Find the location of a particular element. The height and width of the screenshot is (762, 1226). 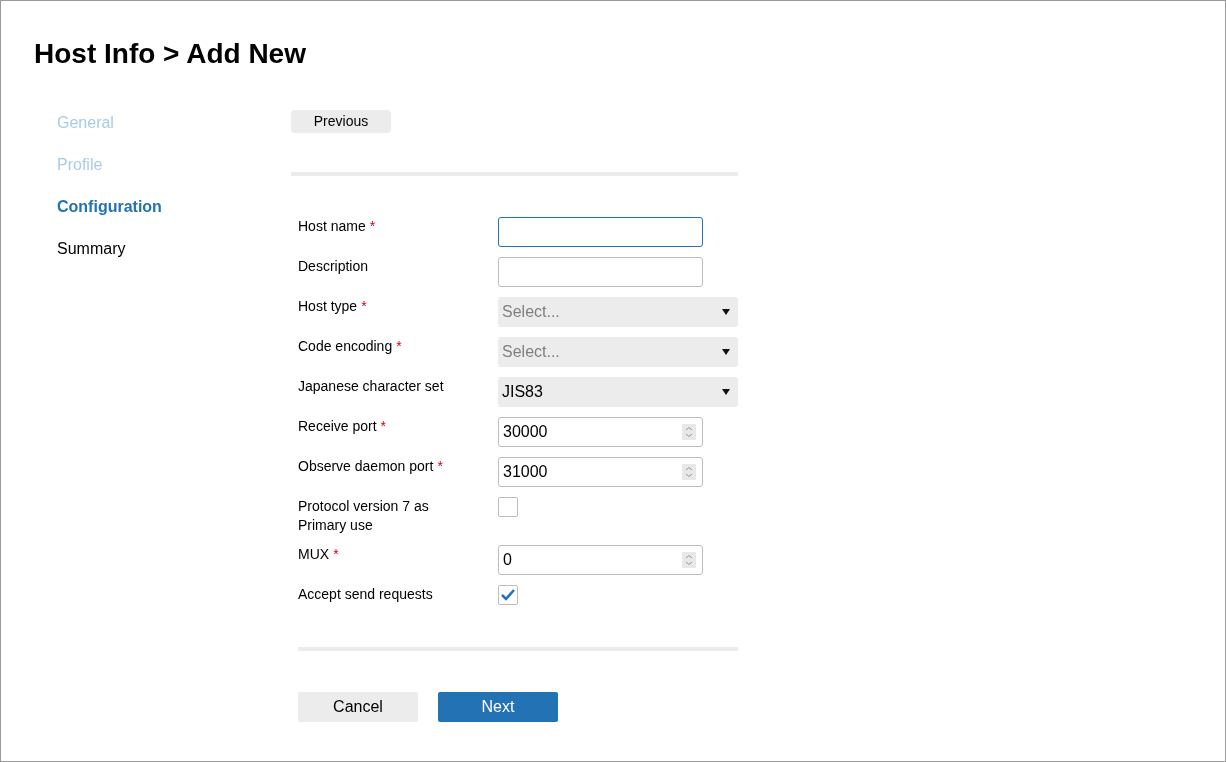

wizard-step: Configuration is located at coordinates (109, 207).